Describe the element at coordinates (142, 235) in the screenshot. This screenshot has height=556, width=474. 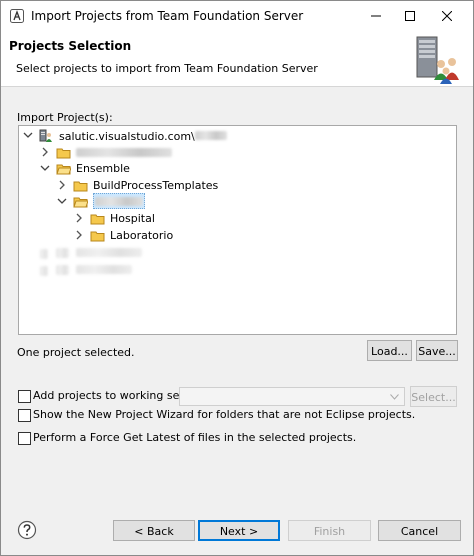
I see `tree-item-label: Laboratorio` at that location.